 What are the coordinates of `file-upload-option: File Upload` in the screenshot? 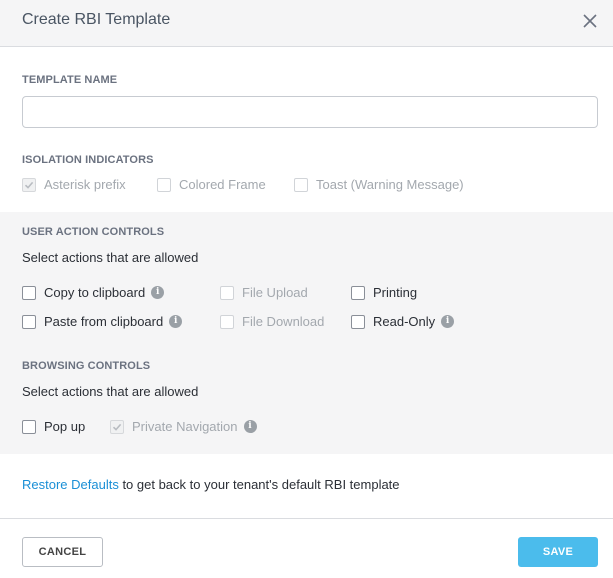 It's located at (264, 292).